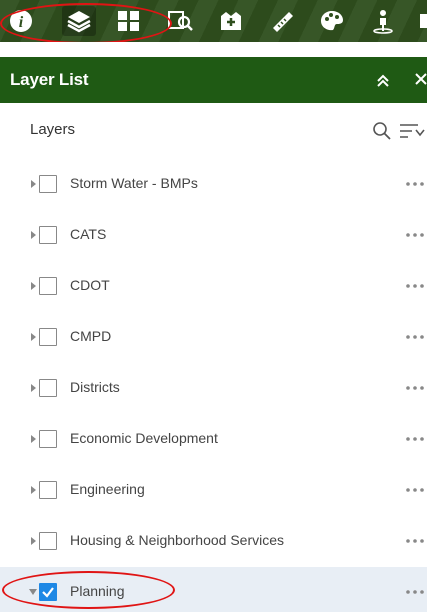 The image size is (427, 612). I want to click on layer-item: Storm Water - BMPs, so click(213, 184).